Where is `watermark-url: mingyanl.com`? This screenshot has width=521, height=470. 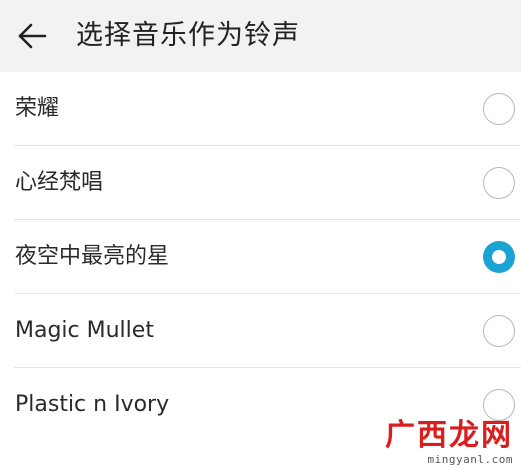 watermark-url: mingyanl.com is located at coordinates (470, 459).